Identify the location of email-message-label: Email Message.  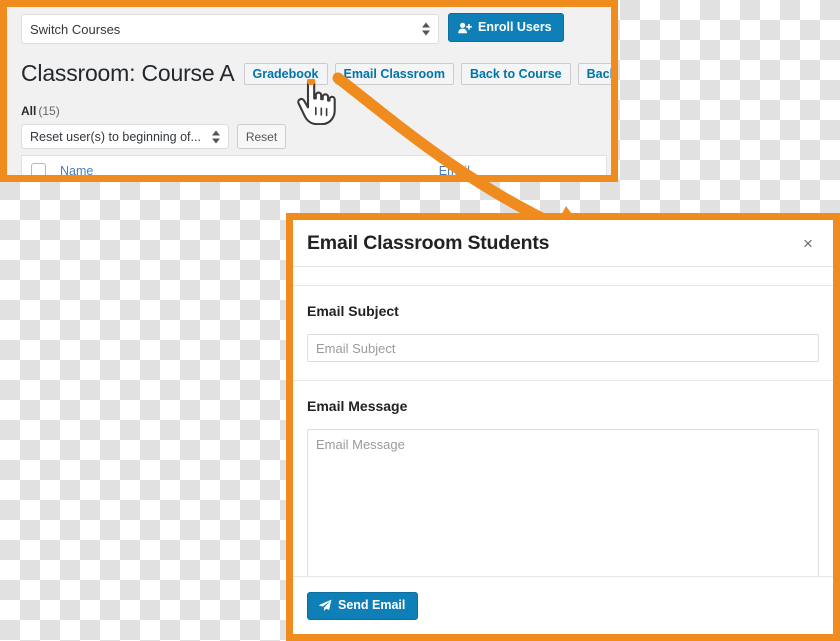
(357, 406).